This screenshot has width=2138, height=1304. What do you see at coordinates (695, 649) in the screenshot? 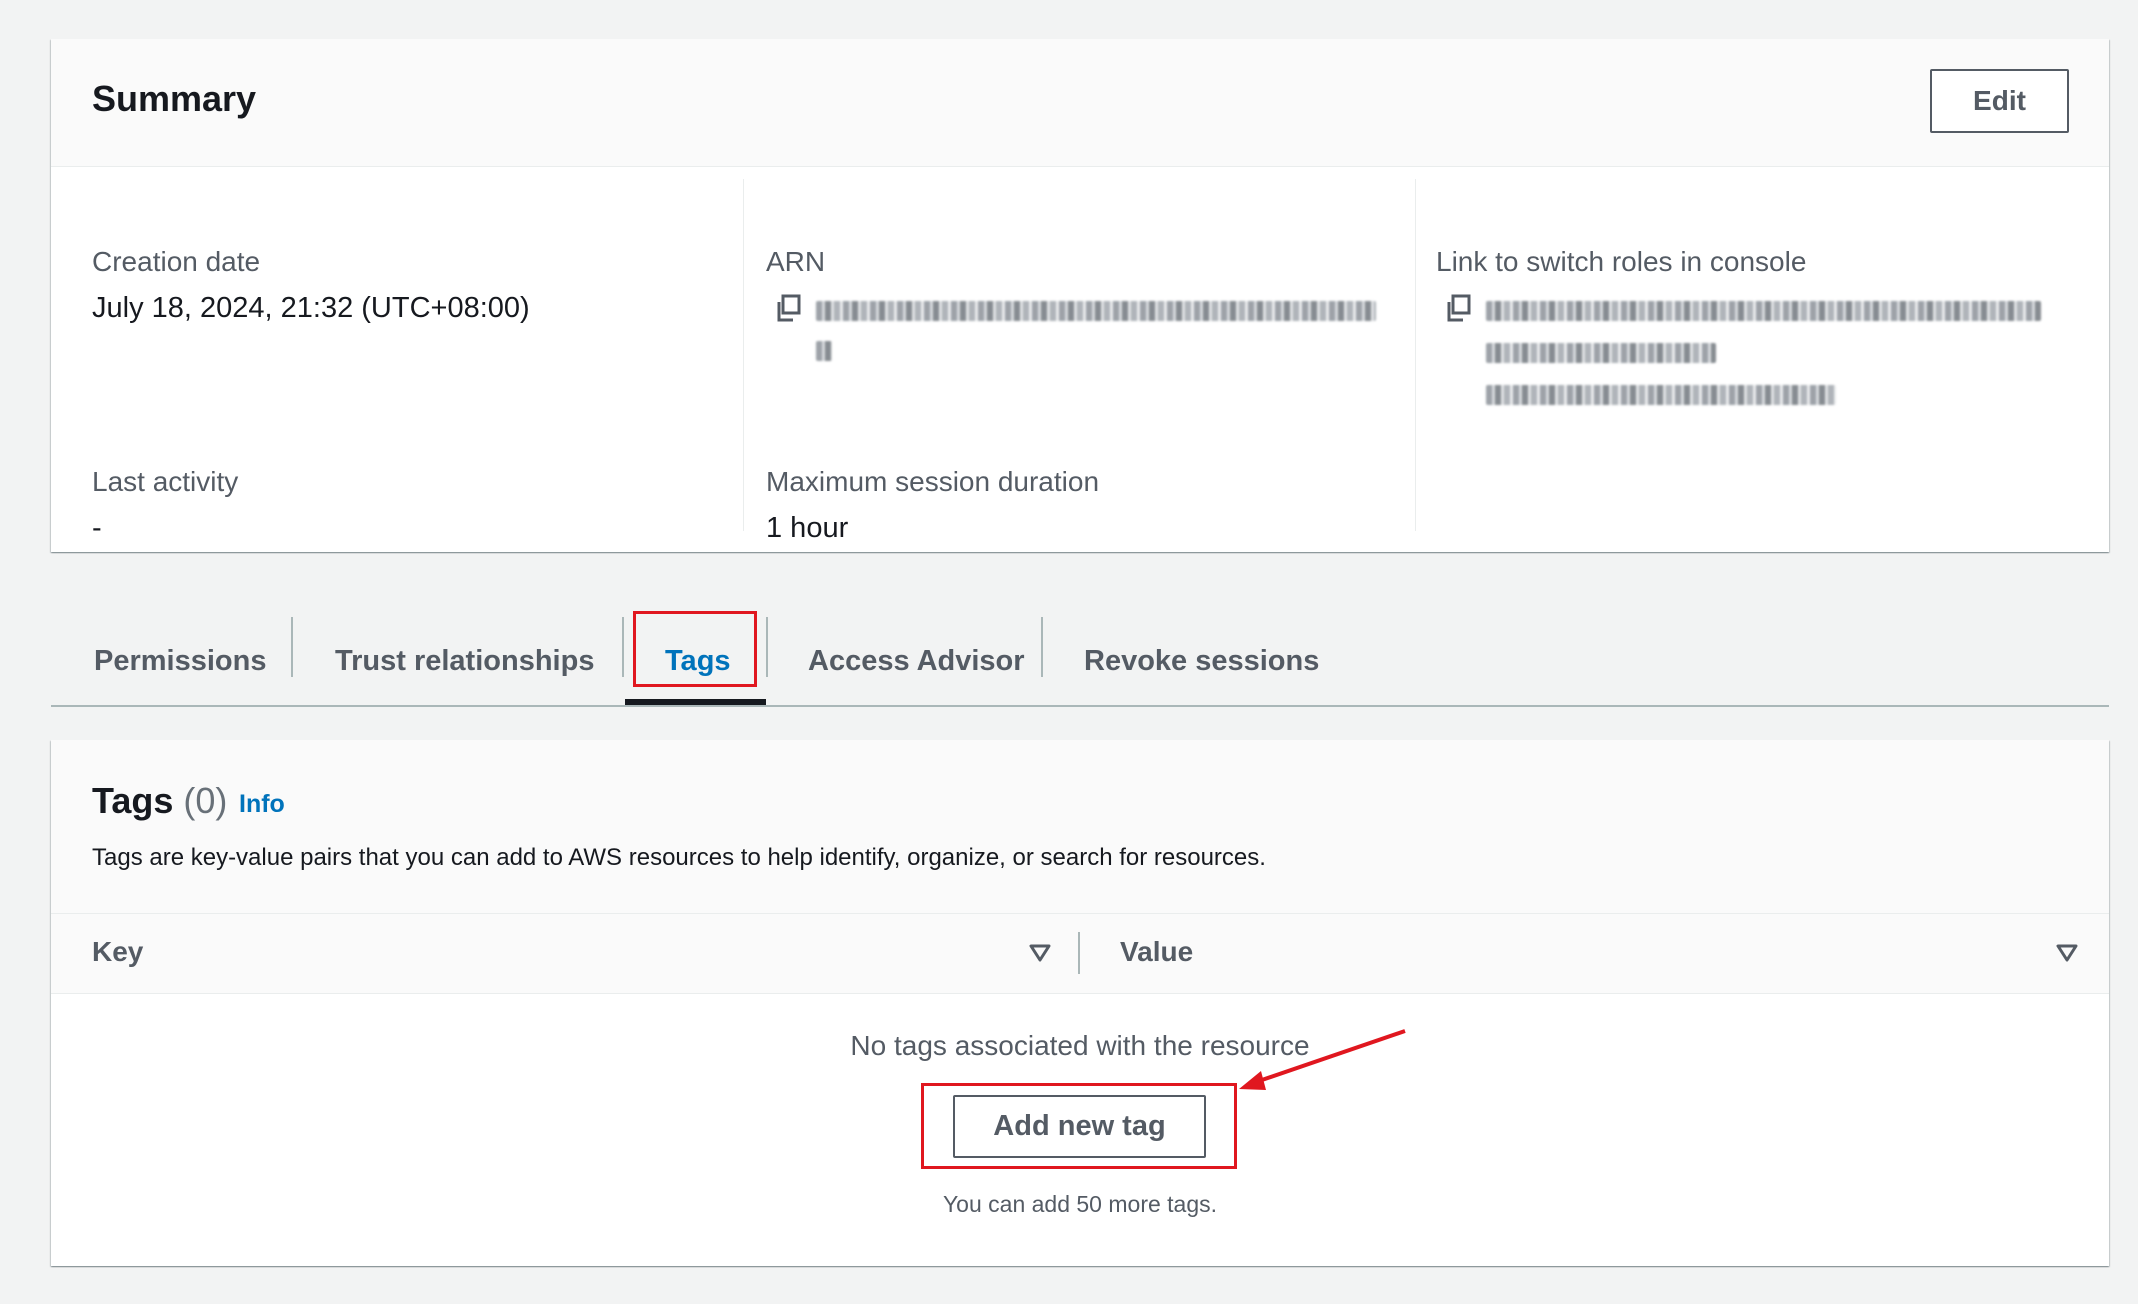
I see `annotation-highlight-tags-tab` at bounding box center [695, 649].